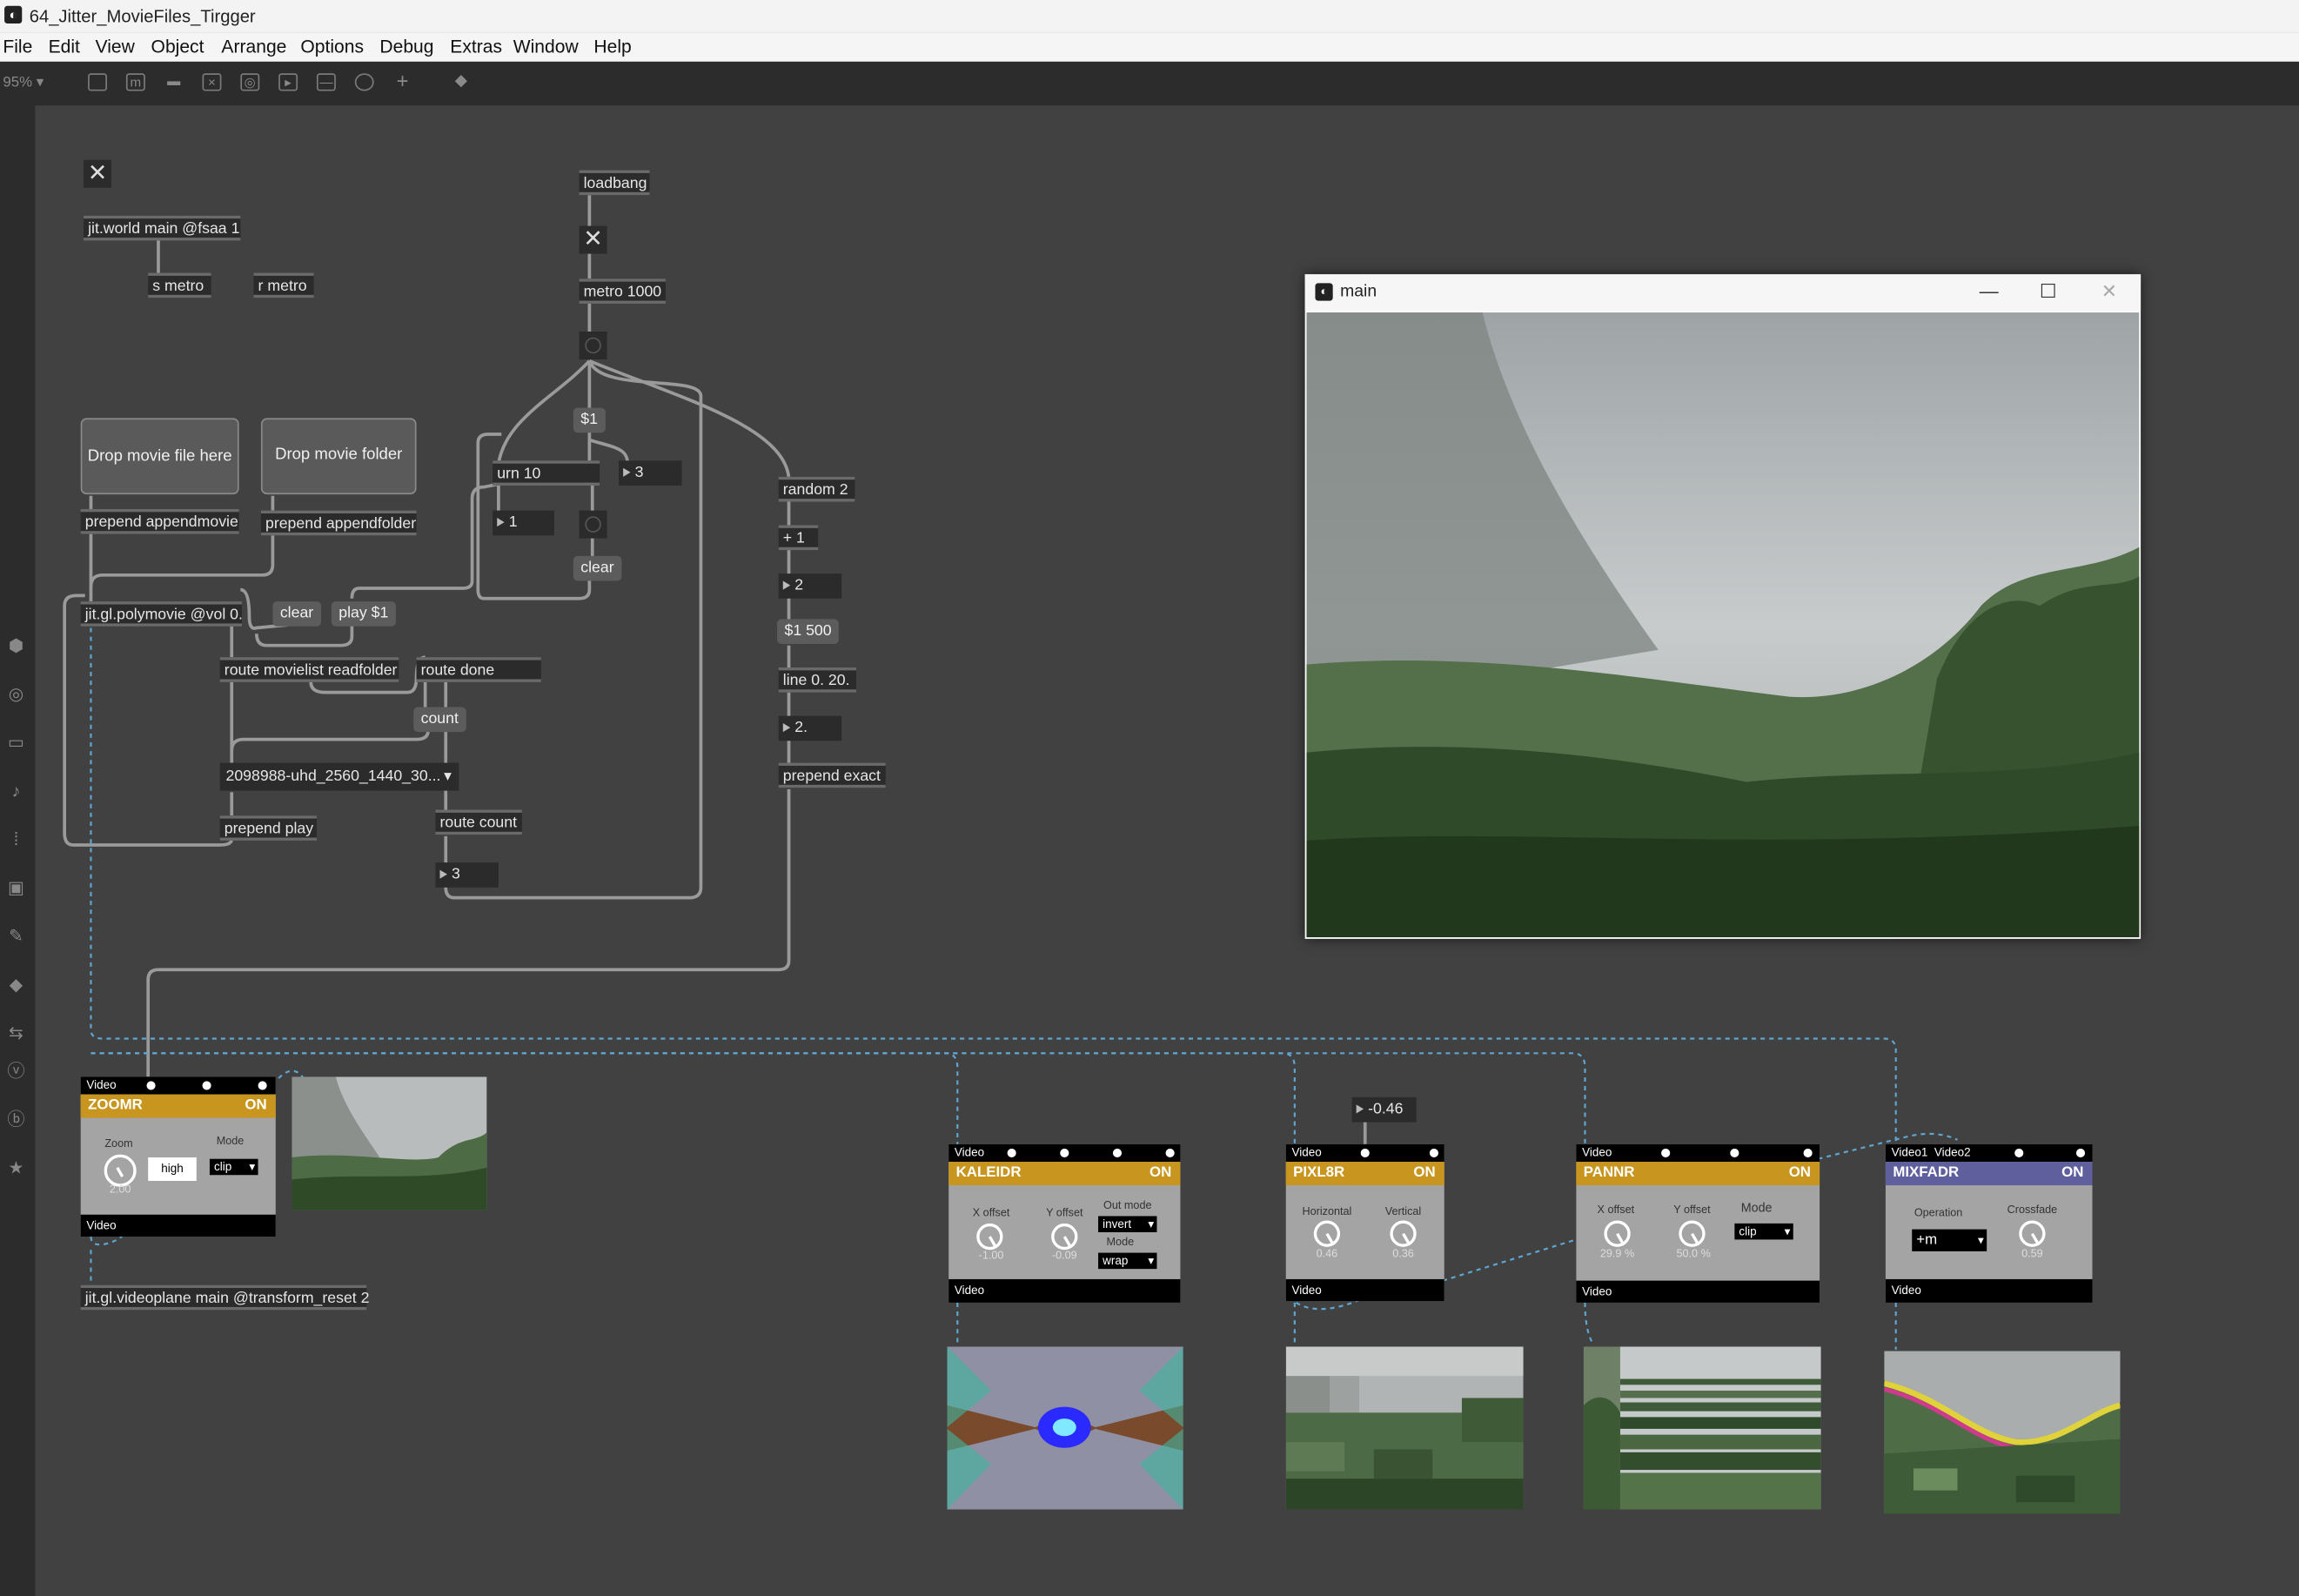 The height and width of the screenshot is (1596, 2299). I want to click on out-mode-dropdown: invert, so click(1127, 1224).